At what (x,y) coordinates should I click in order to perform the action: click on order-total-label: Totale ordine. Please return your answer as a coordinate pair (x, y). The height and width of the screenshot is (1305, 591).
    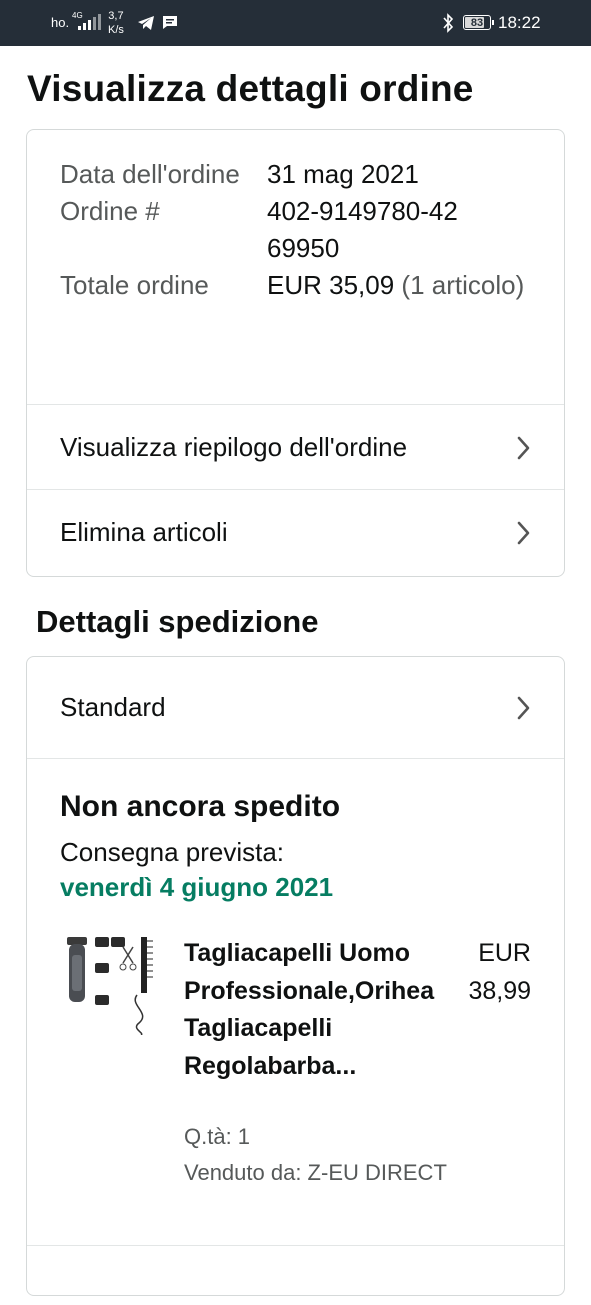
    Looking at the image, I should click on (134, 285).